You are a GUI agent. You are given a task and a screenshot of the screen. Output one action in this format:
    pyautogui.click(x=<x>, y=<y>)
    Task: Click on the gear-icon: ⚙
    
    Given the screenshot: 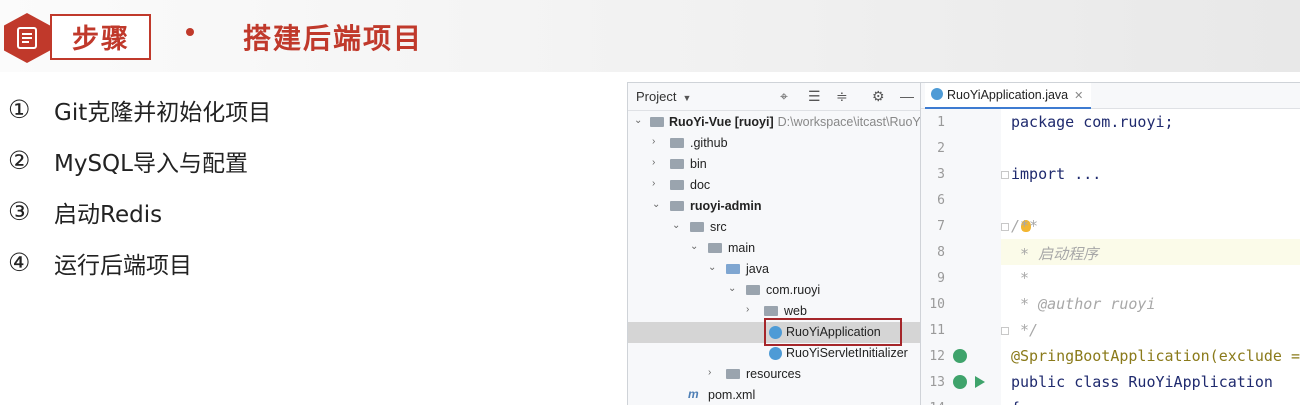 What is the action you would take?
    pyautogui.click(x=878, y=96)
    